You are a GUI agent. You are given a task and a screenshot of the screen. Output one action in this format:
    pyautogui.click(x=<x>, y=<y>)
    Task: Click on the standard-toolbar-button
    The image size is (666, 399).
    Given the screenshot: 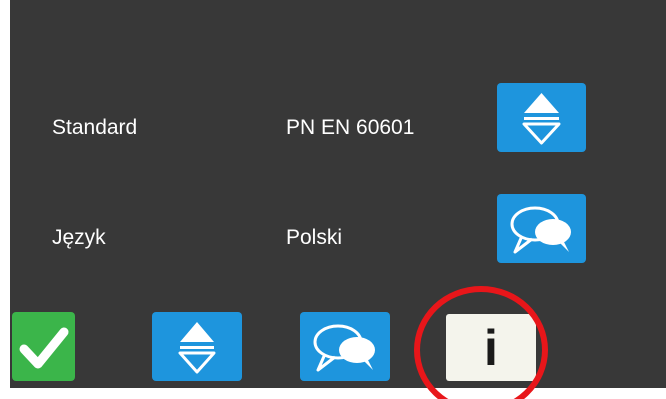 What is the action you would take?
    pyautogui.click(x=197, y=346)
    